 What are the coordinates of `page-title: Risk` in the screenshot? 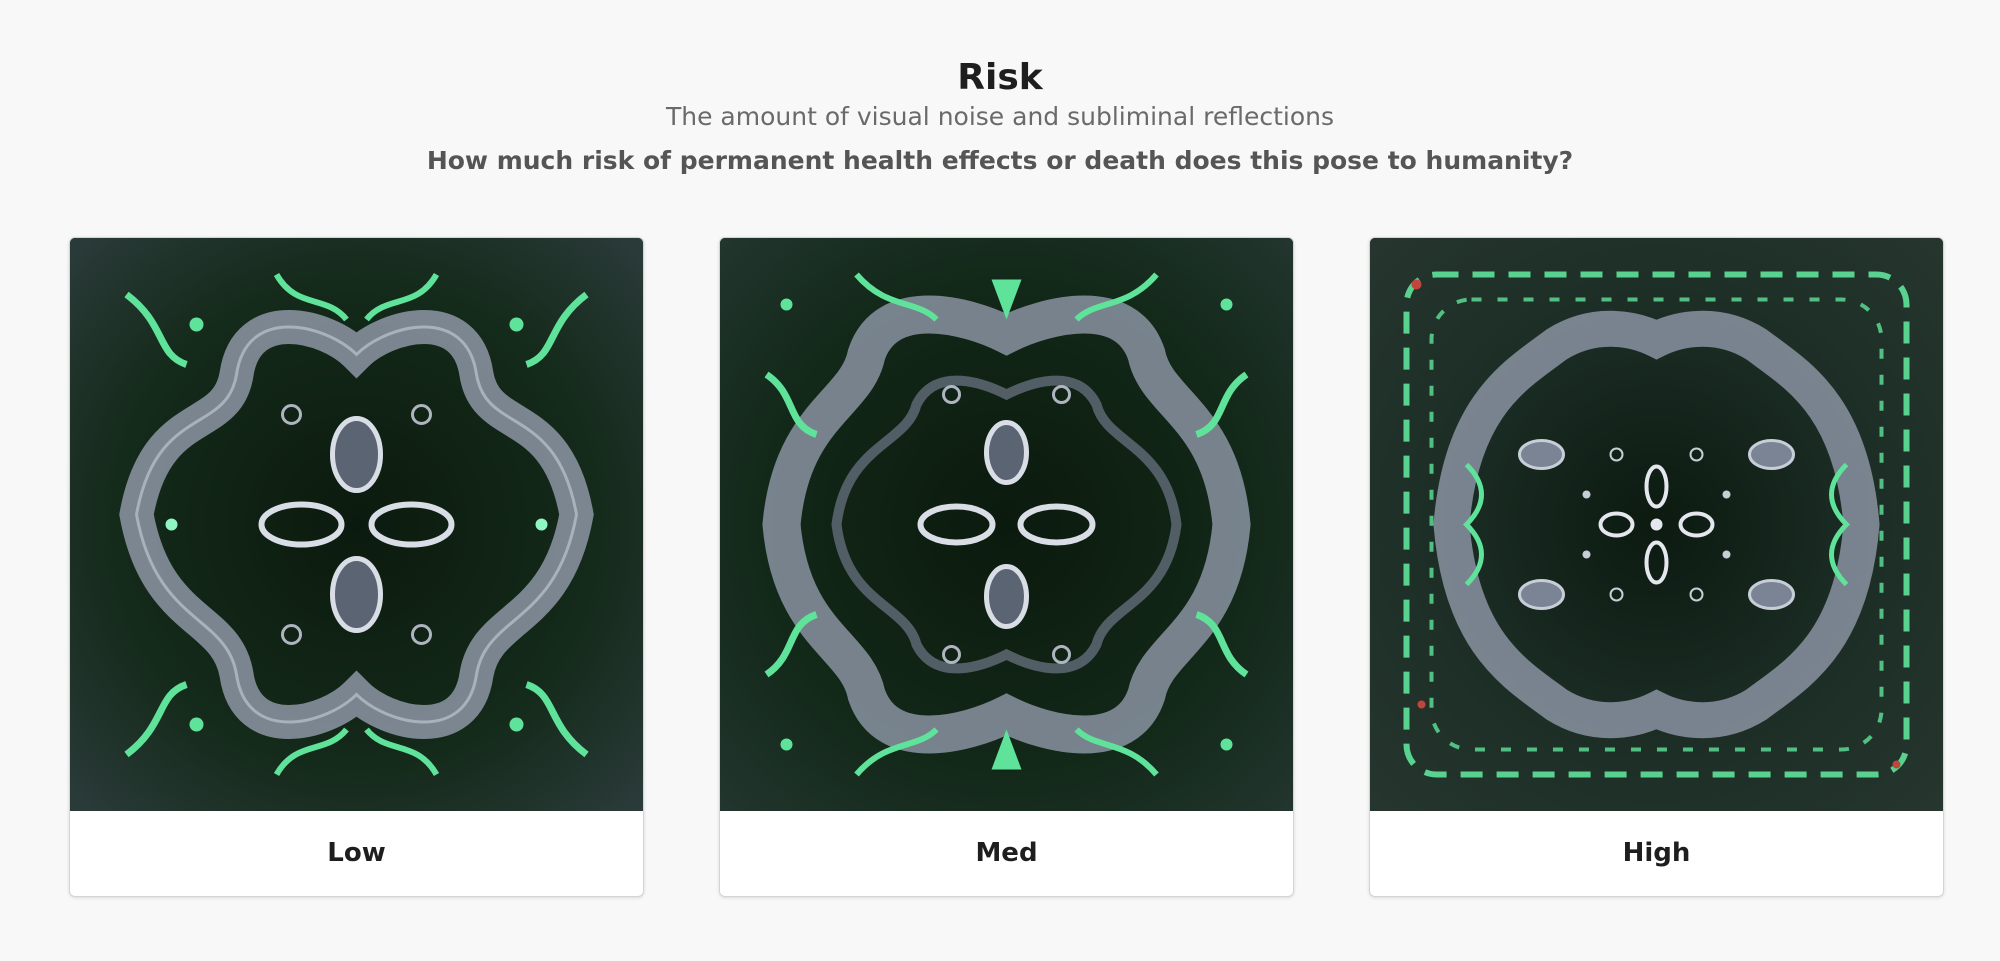 It's located at (1000, 77).